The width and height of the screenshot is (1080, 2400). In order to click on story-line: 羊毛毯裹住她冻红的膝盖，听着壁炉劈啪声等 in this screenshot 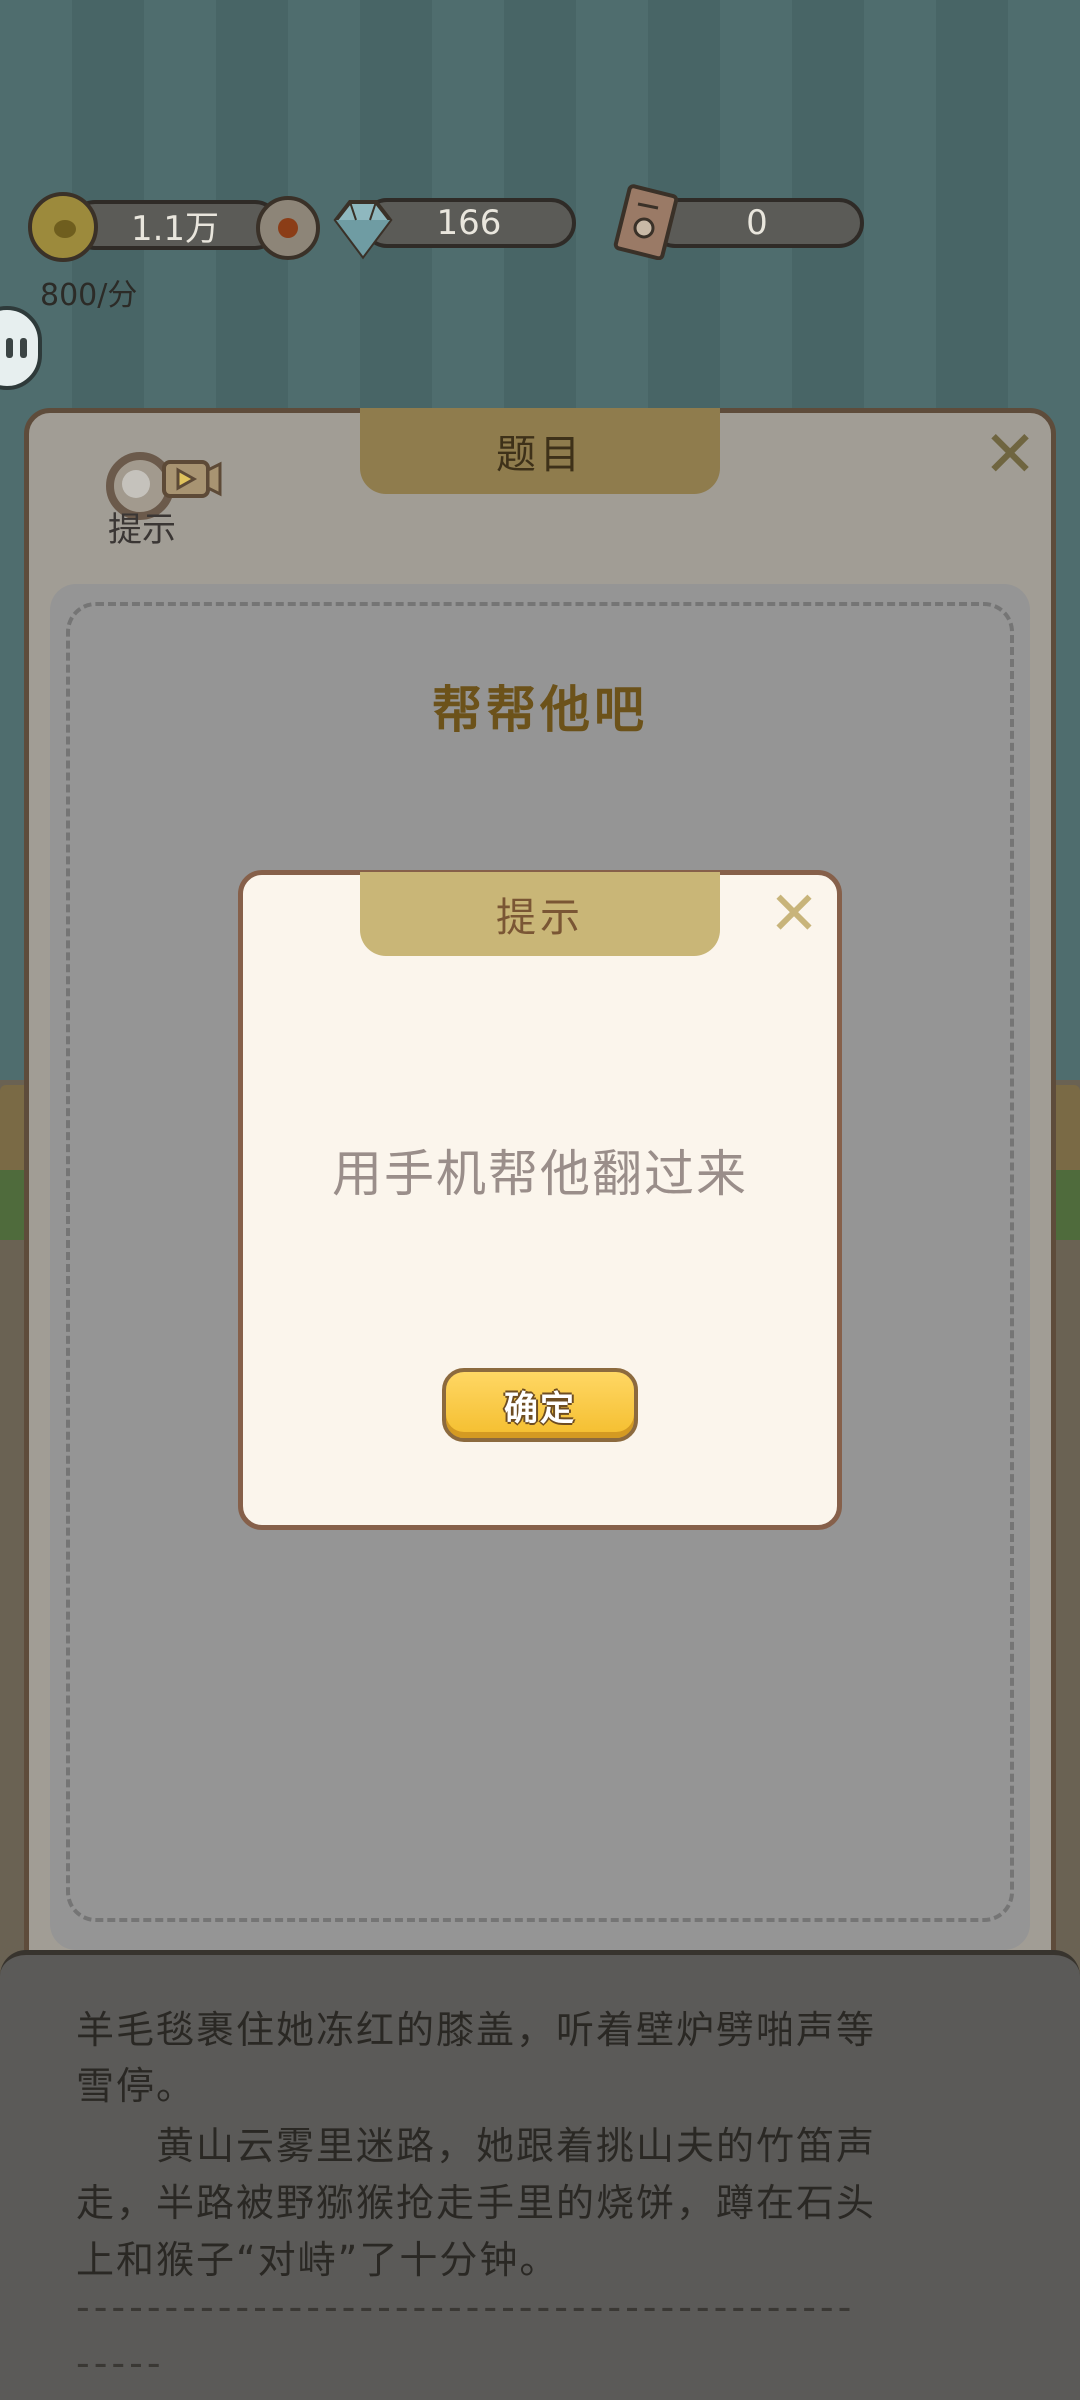, I will do `click(476, 2030)`.